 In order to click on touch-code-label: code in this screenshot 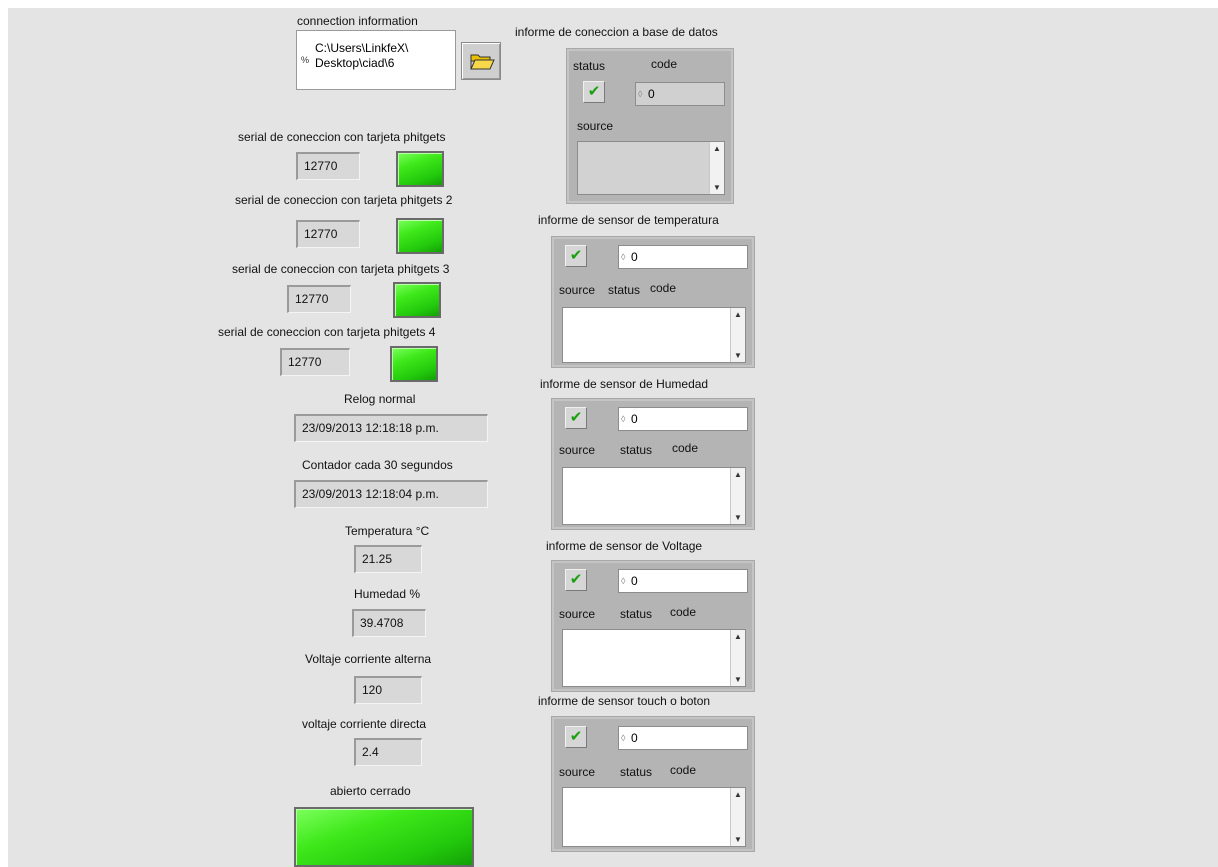, I will do `click(683, 770)`.